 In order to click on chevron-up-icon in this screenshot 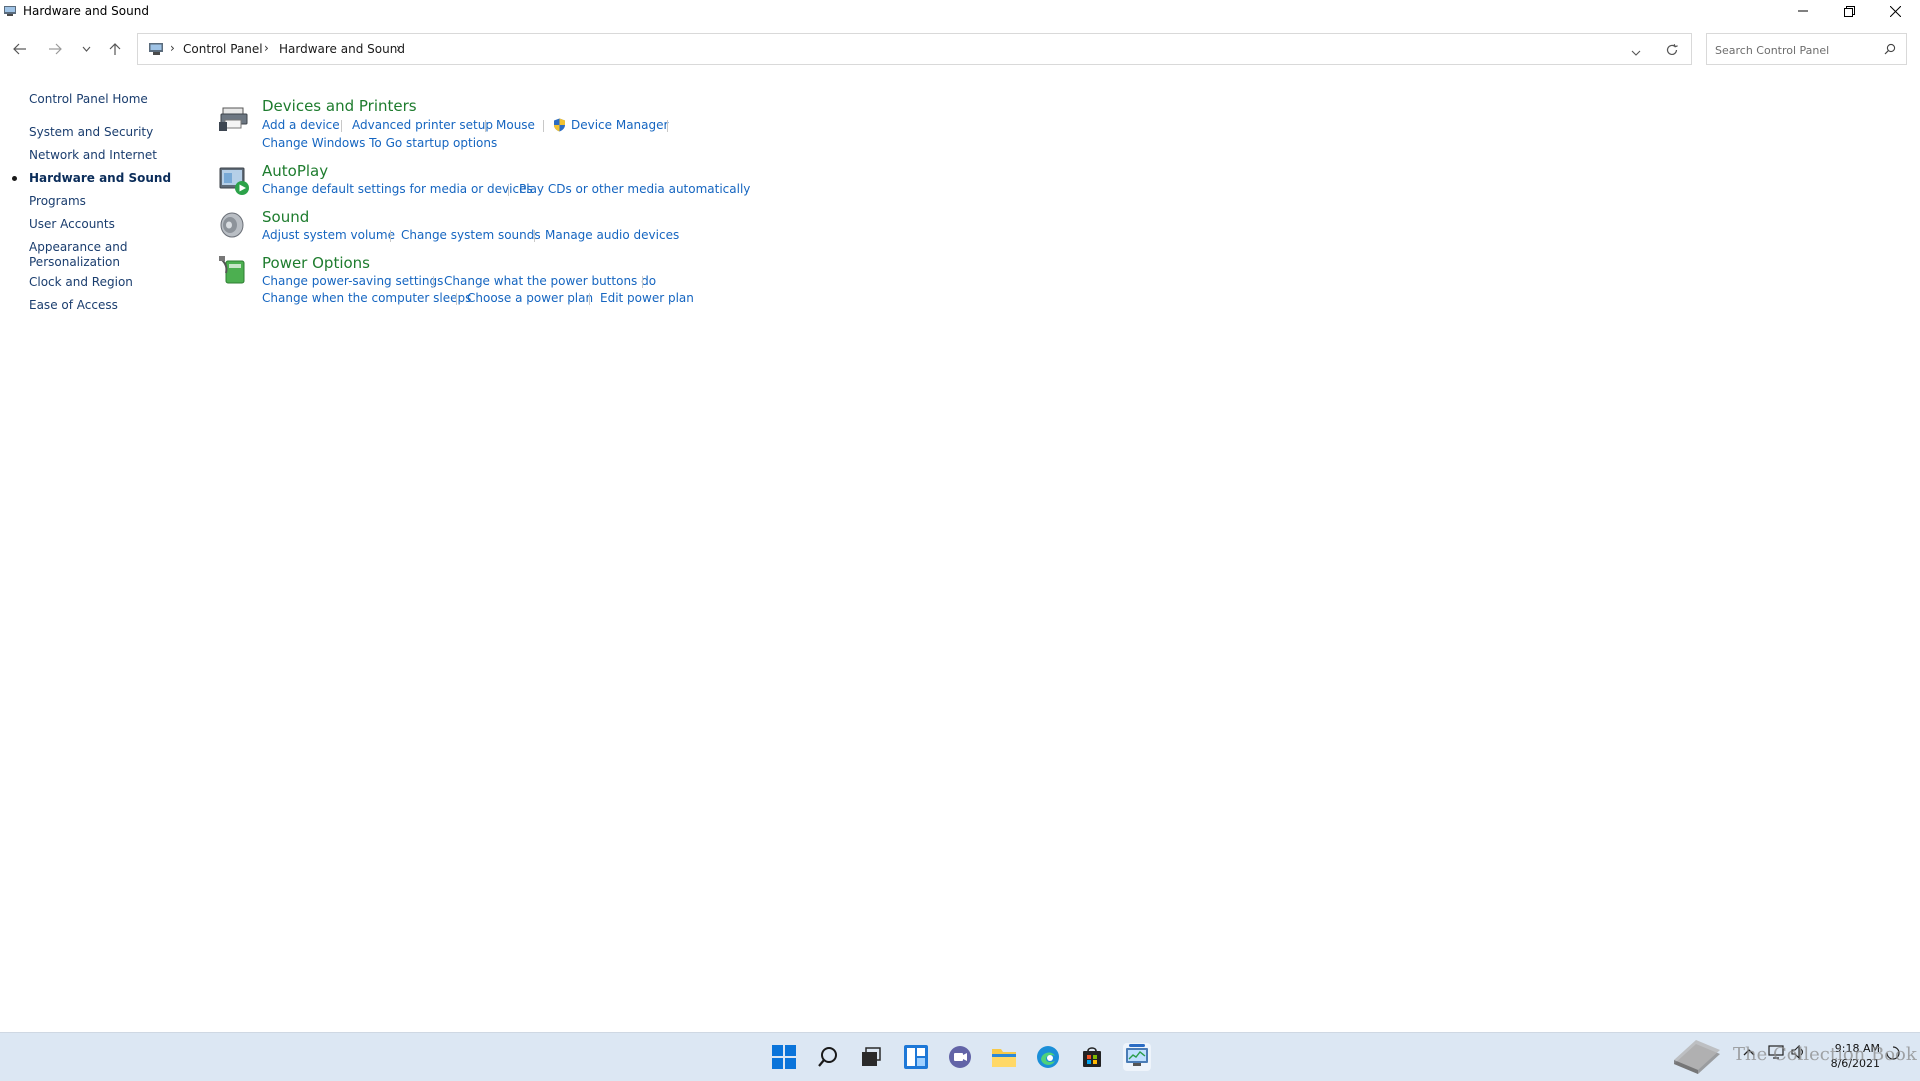, I will do `click(1749, 1052)`.